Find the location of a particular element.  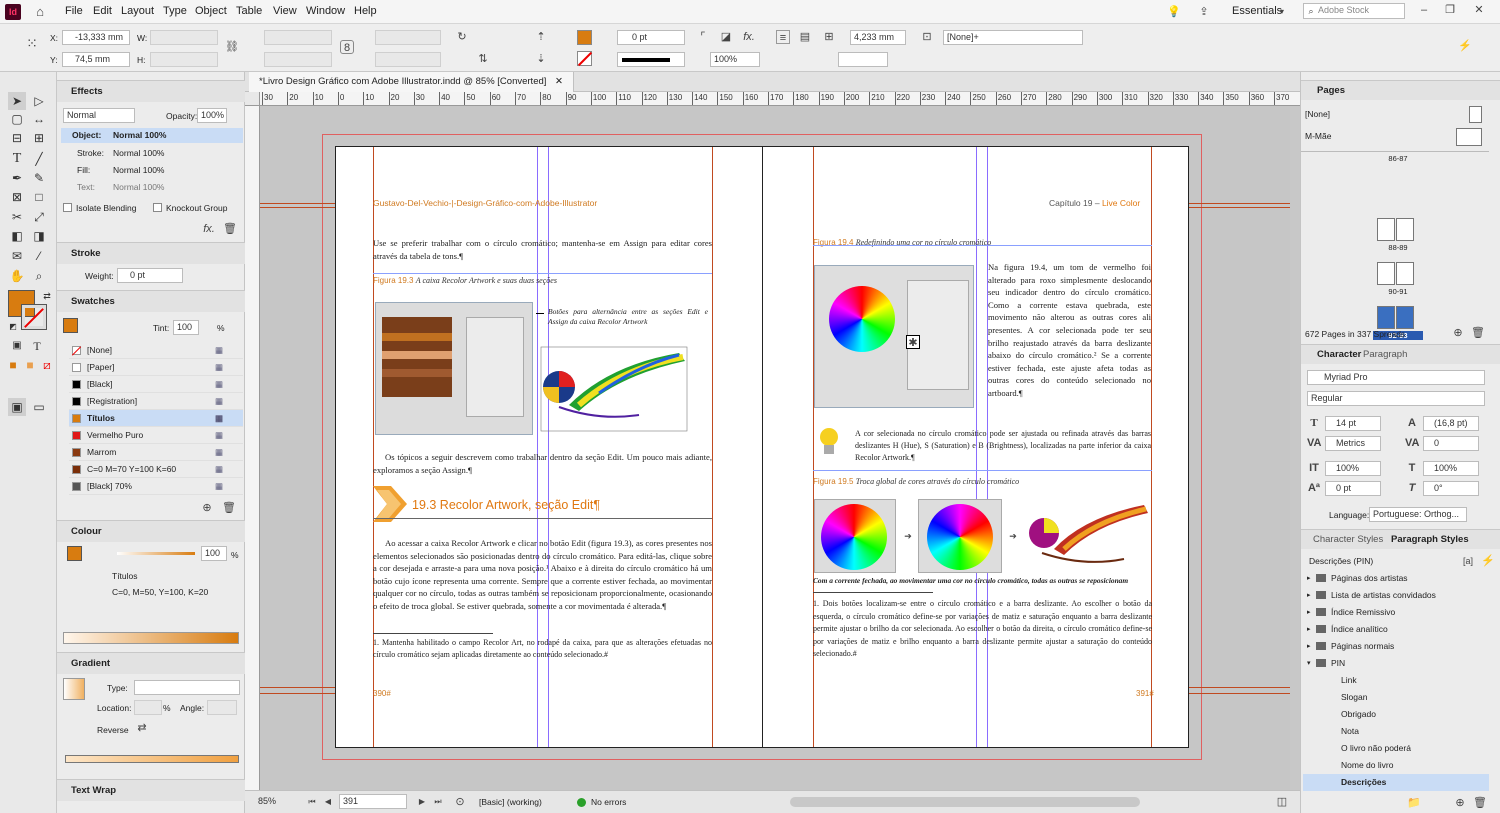

stroke-color-box is located at coordinates (34, 317).